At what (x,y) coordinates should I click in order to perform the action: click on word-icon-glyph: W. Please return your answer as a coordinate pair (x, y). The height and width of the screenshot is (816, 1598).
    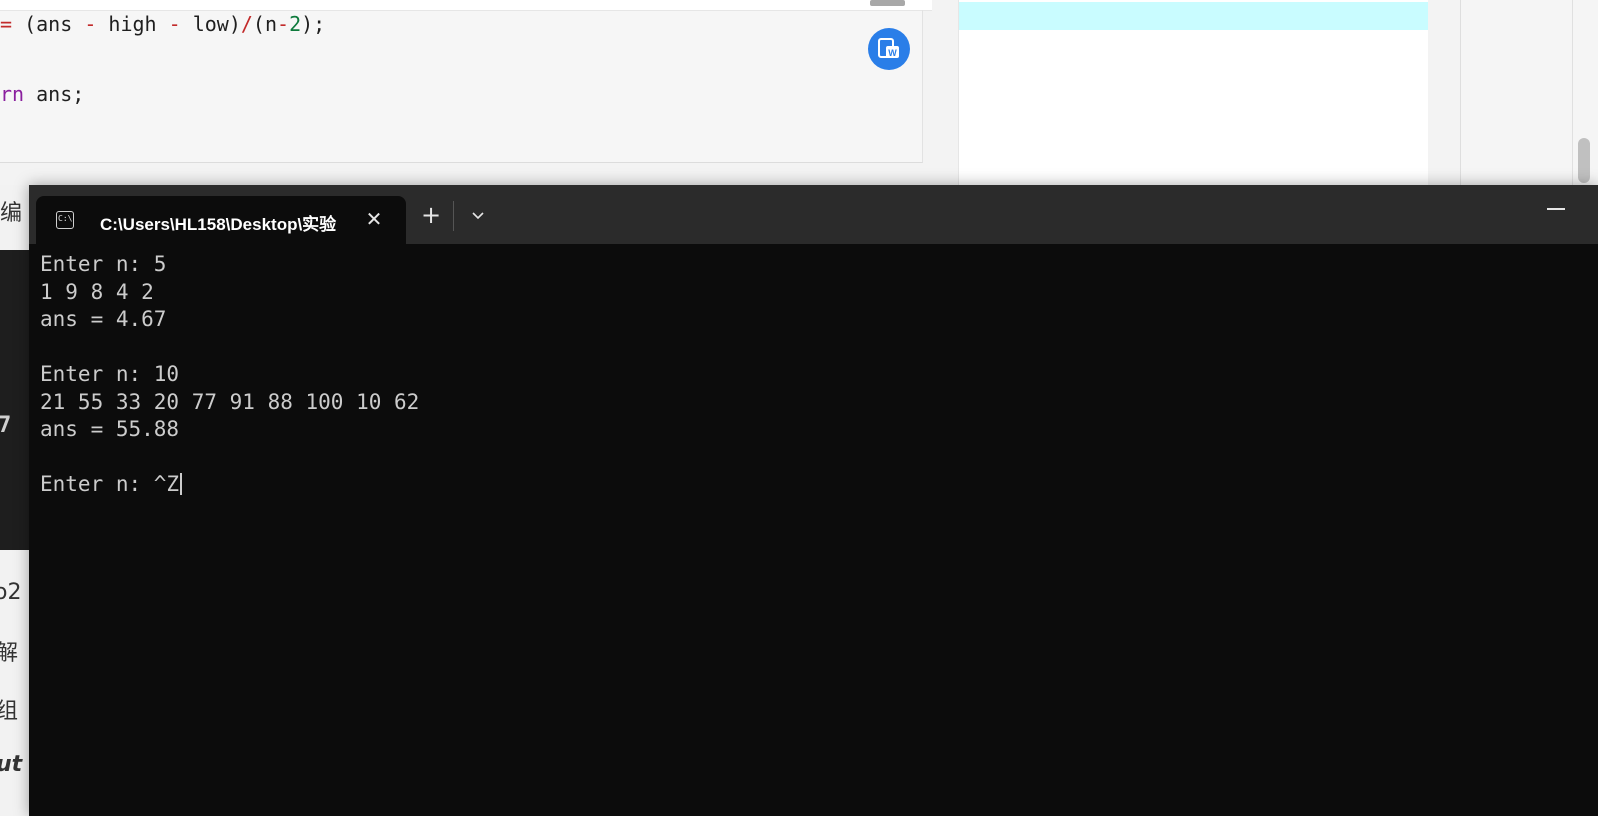
    Looking at the image, I should click on (888, 48).